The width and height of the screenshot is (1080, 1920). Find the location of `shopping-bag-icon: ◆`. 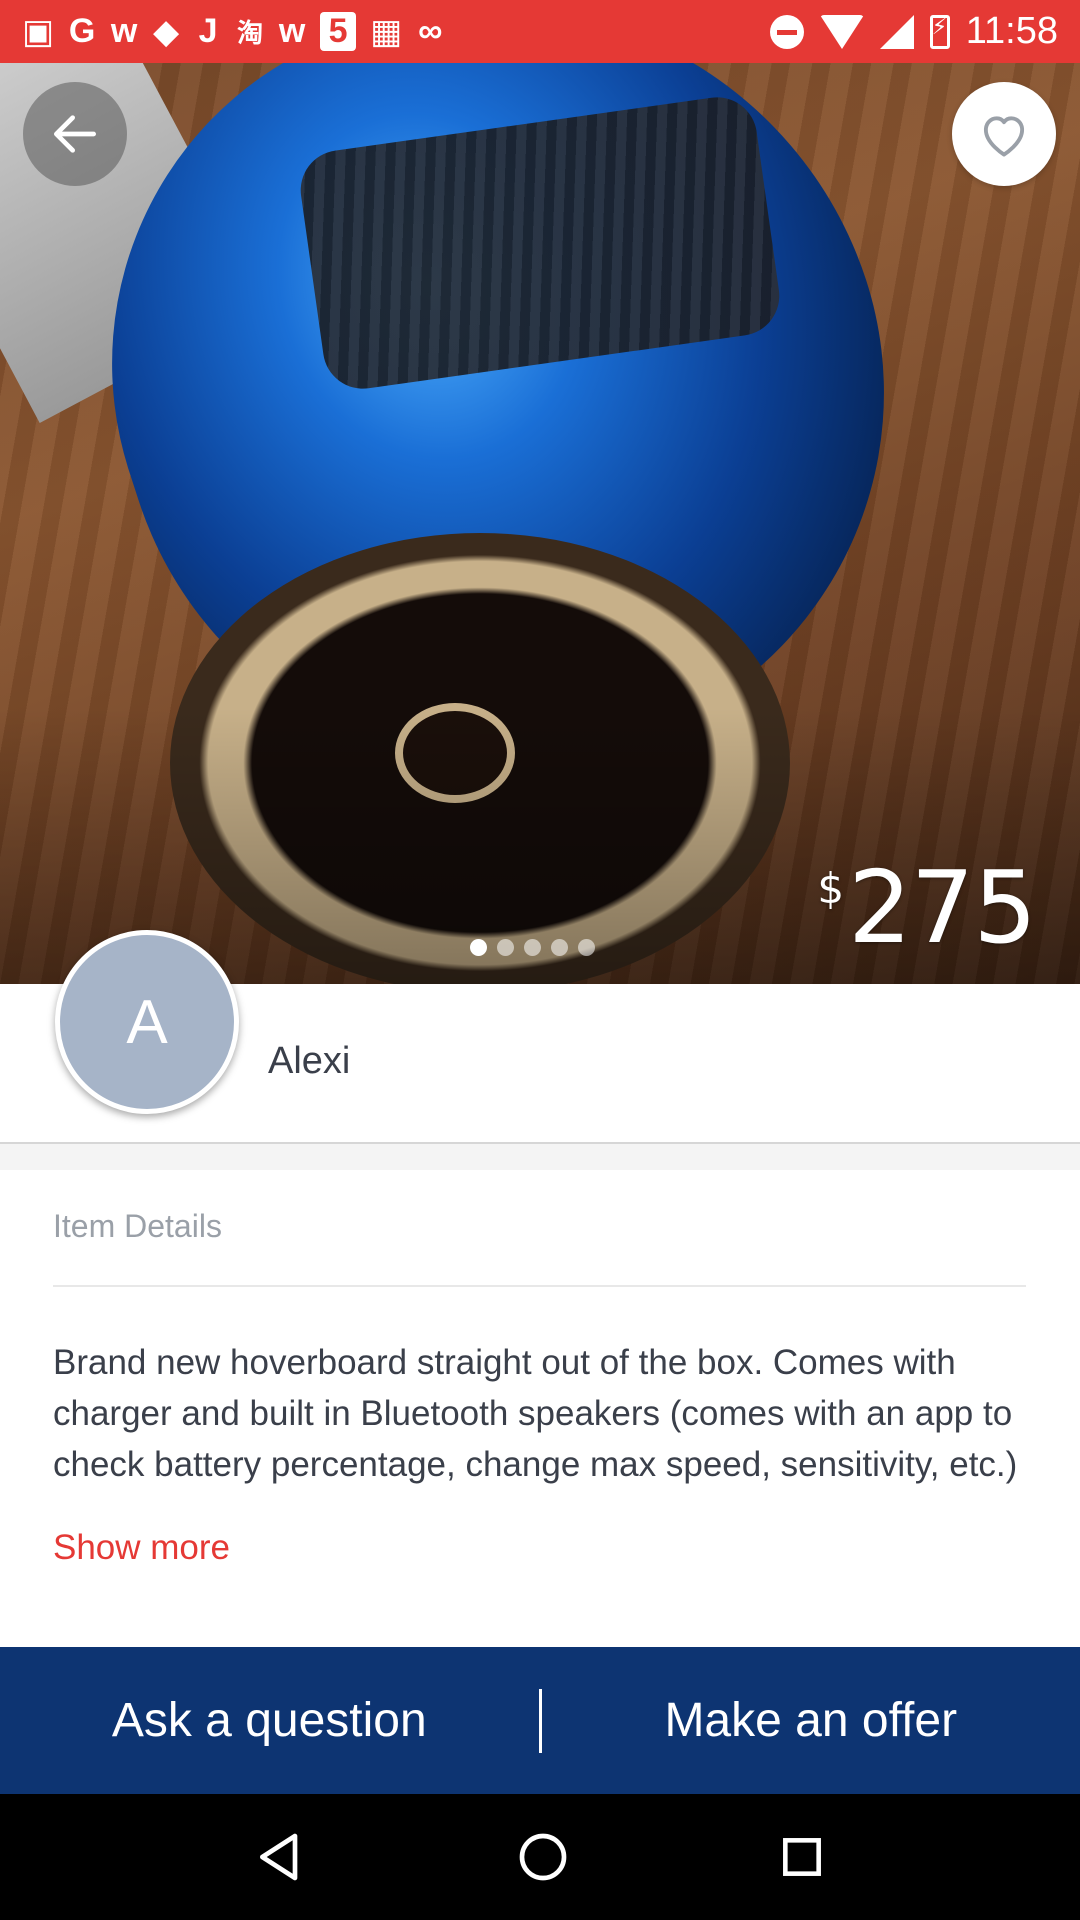

shopping-bag-icon: ◆ is located at coordinates (166, 31).